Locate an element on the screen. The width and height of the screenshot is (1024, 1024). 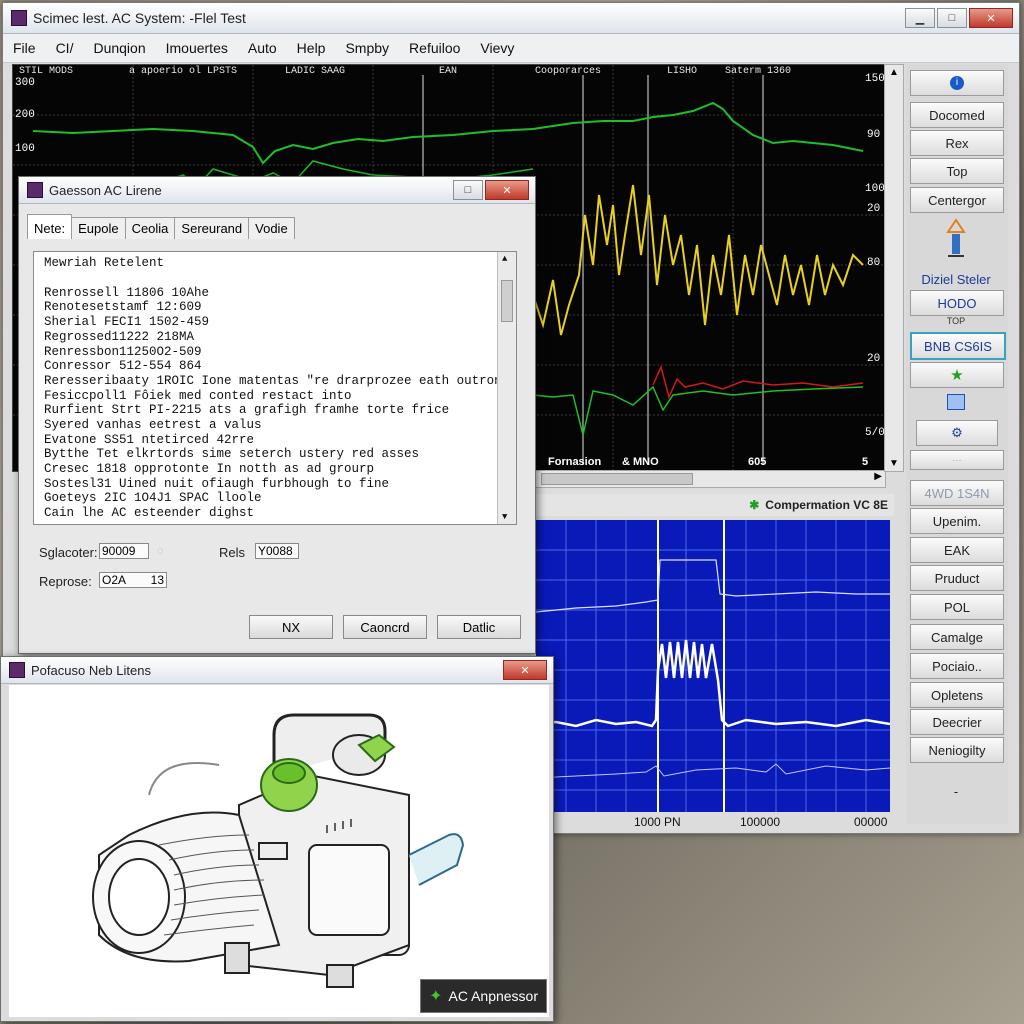
list-item: Renrossell 11806 10Ahe is located at coordinates (126, 293).